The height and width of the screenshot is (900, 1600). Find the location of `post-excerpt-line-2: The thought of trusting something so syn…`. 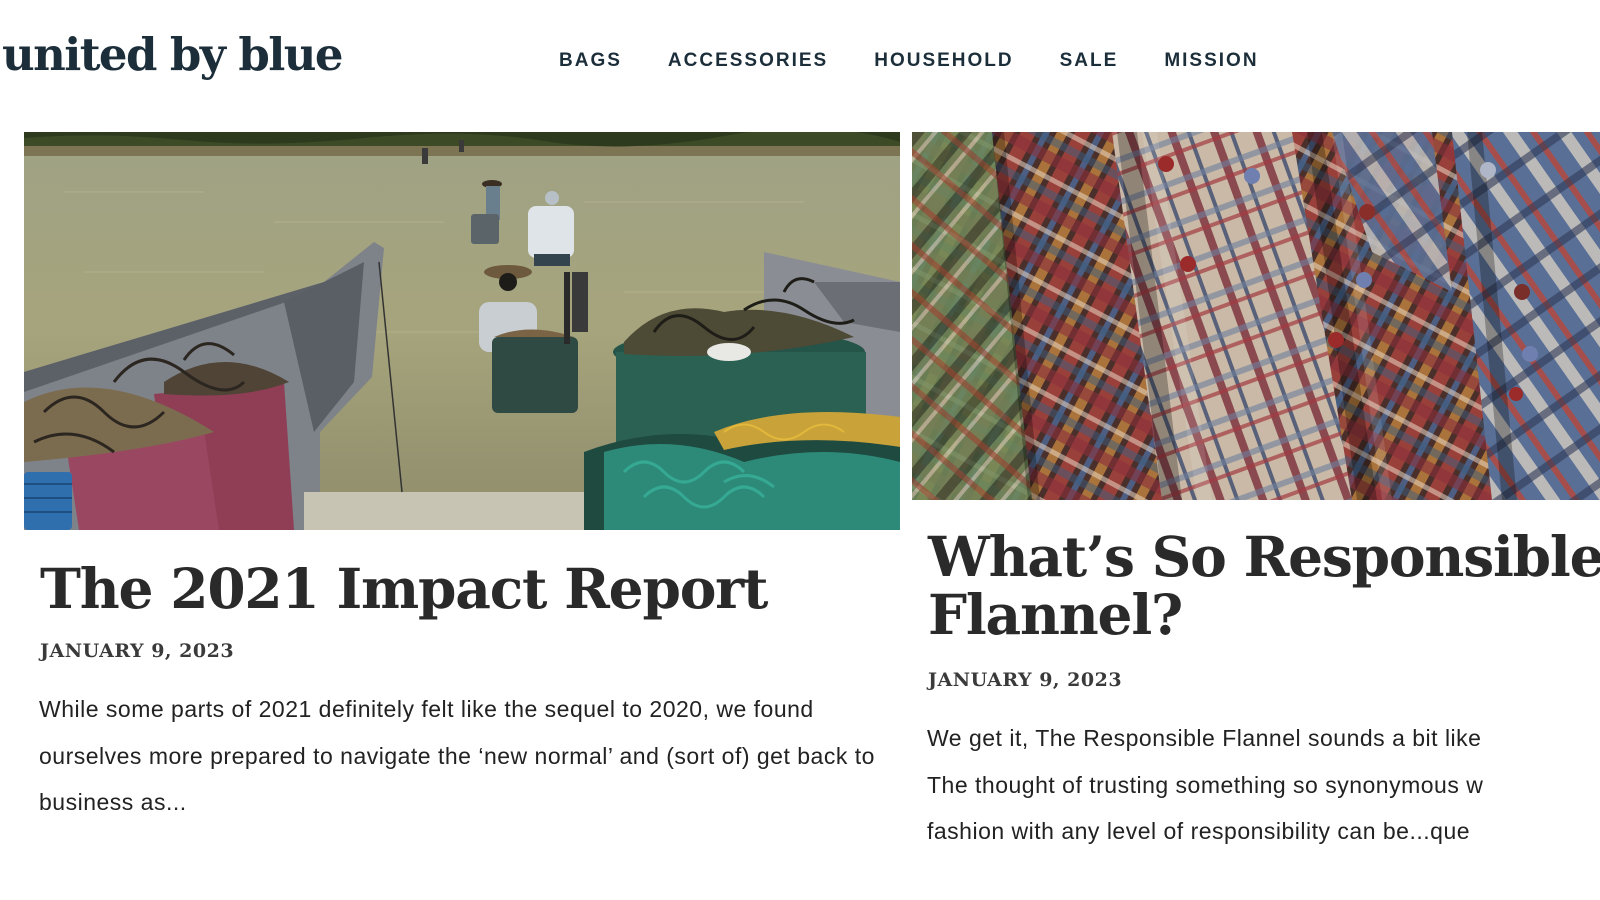

post-excerpt-line-2: The thought of trusting something so syn… is located at coordinates (1205, 784).